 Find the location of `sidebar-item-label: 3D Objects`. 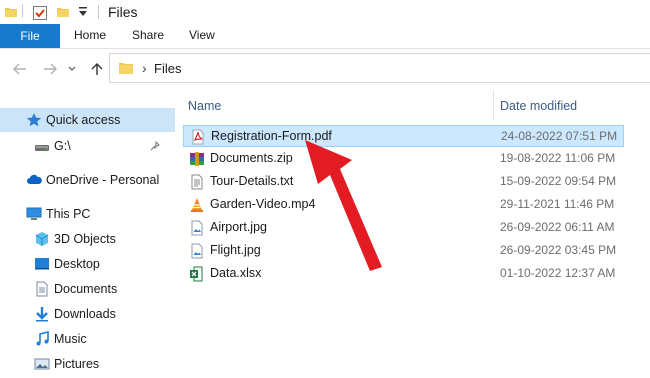

sidebar-item-label: 3D Objects is located at coordinates (85, 239).